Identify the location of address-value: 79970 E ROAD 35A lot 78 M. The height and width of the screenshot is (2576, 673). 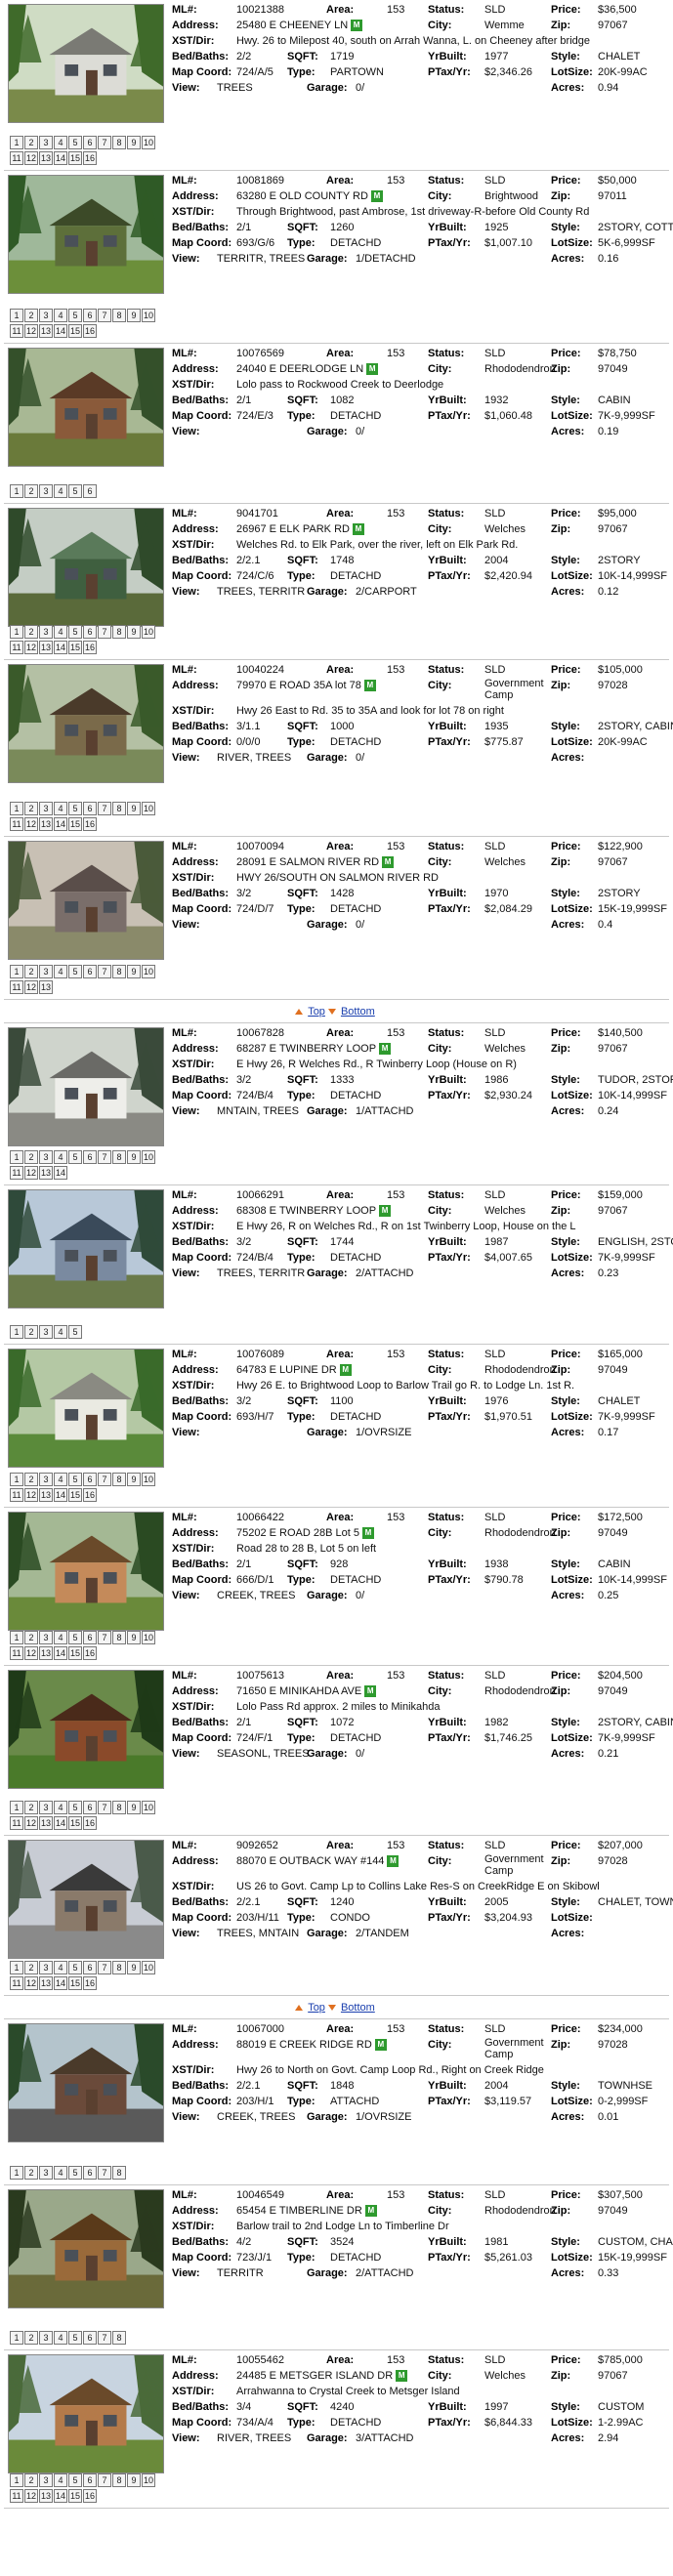
(306, 685).